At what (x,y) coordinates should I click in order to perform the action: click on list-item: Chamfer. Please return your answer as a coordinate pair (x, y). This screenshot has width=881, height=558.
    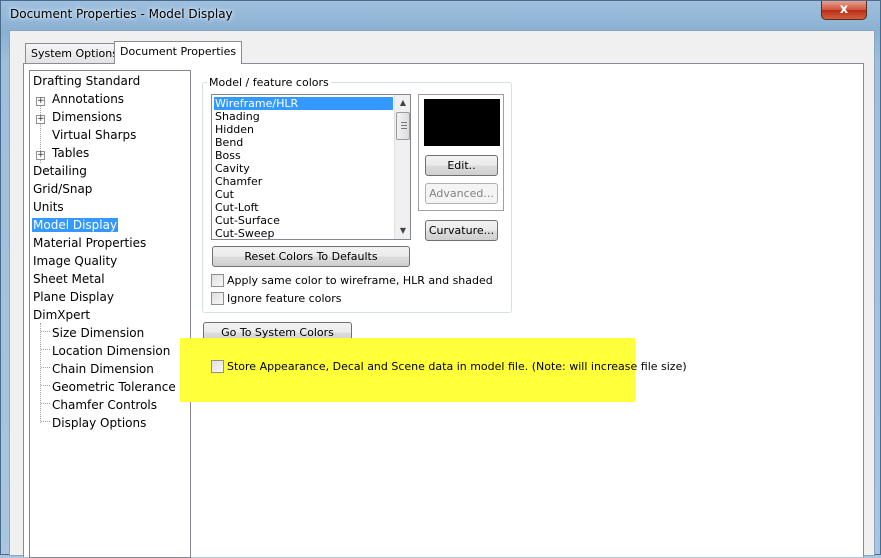
    Looking at the image, I should click on (303, 181).